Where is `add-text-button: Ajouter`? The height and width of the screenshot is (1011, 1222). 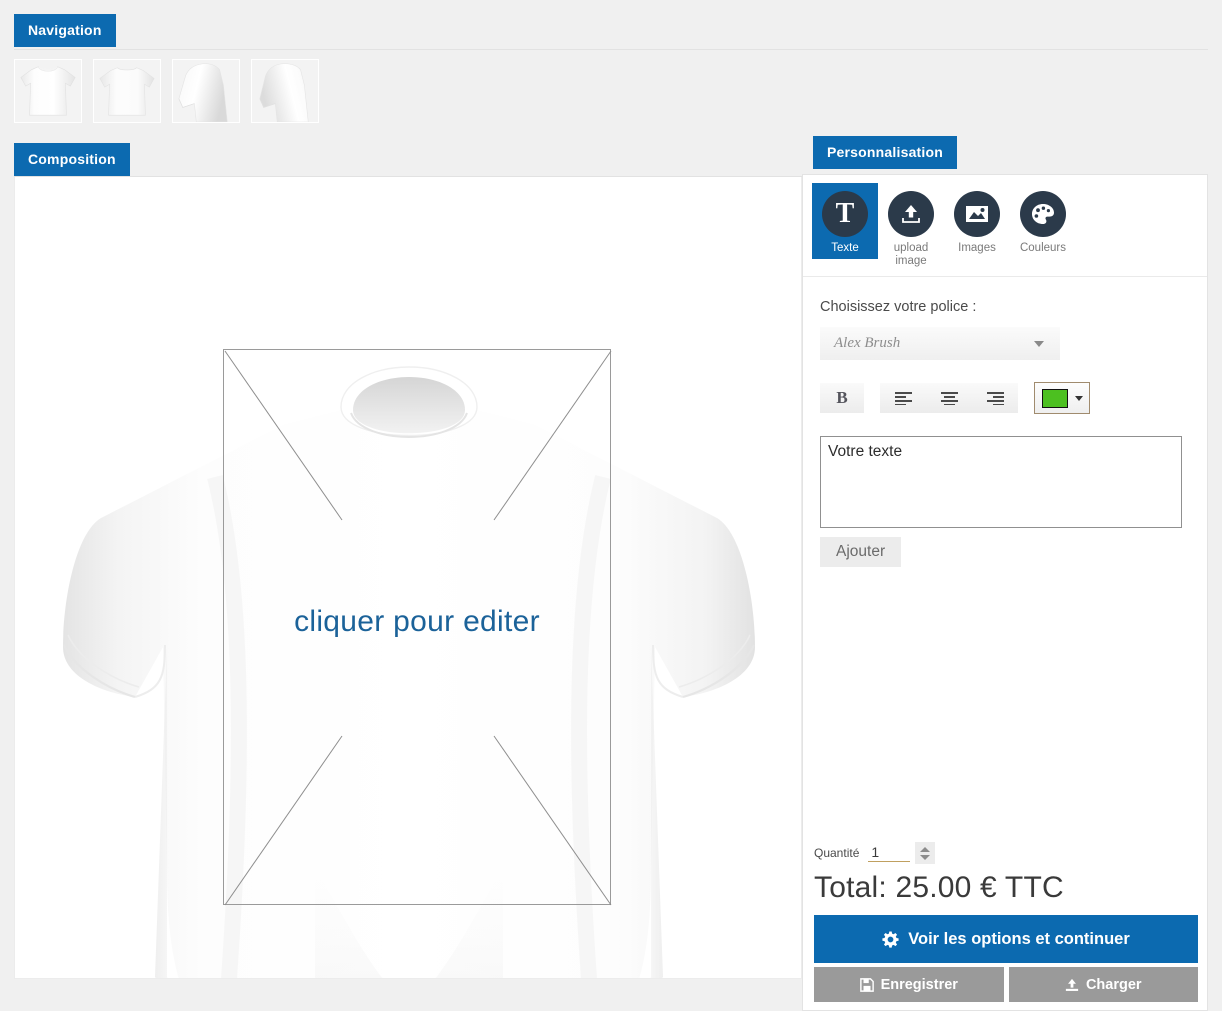
add-text-button: Ajouter is located at coordinates (861, 552).